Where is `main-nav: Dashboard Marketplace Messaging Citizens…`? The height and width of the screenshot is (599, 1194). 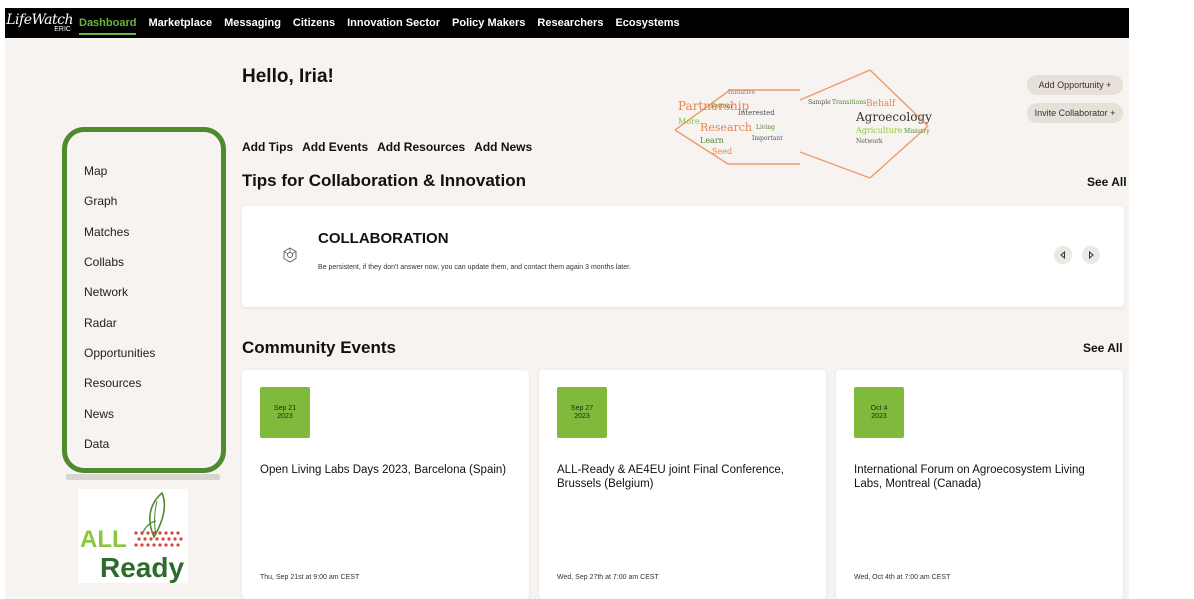 main-nav: Dashboard Marketplace Messaging Citizens… is located at coordinates (379, 23).